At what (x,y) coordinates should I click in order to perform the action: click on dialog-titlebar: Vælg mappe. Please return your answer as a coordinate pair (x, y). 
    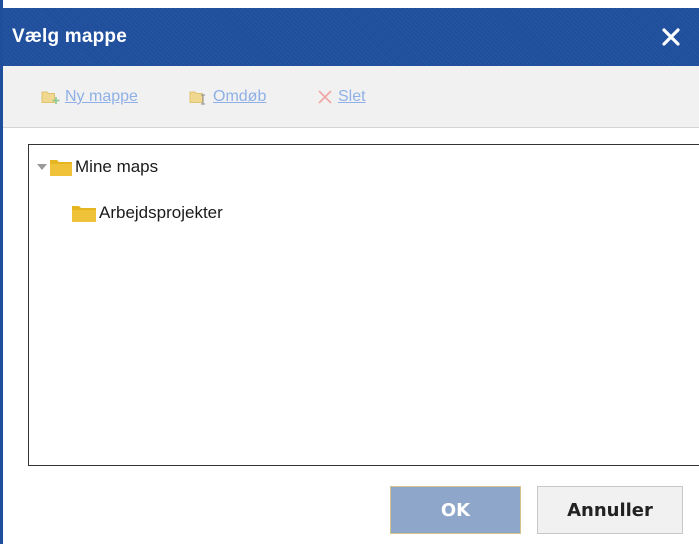
    Looking at the image, I should click on (351, 37).